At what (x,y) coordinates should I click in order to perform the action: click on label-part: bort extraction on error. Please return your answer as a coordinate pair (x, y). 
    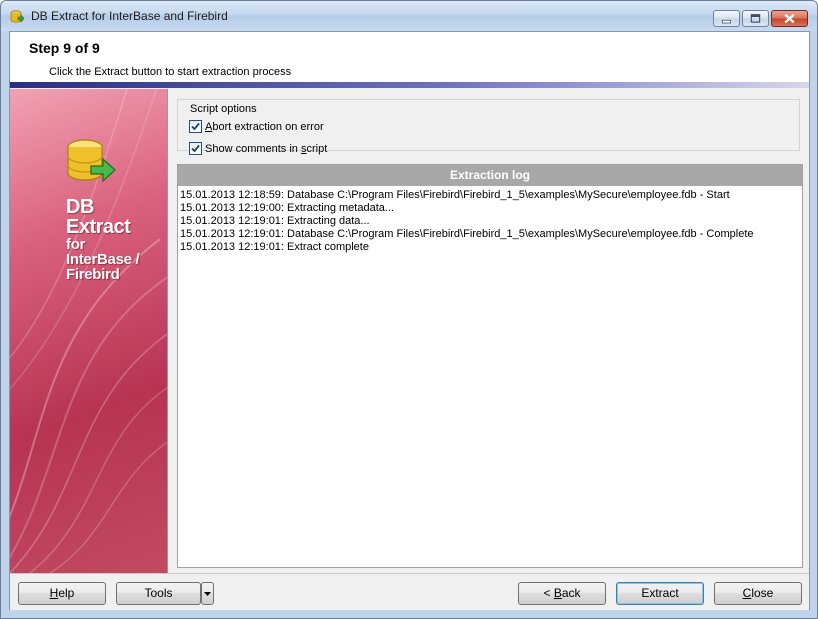
    Looking at the image, I should click on (268, 126).